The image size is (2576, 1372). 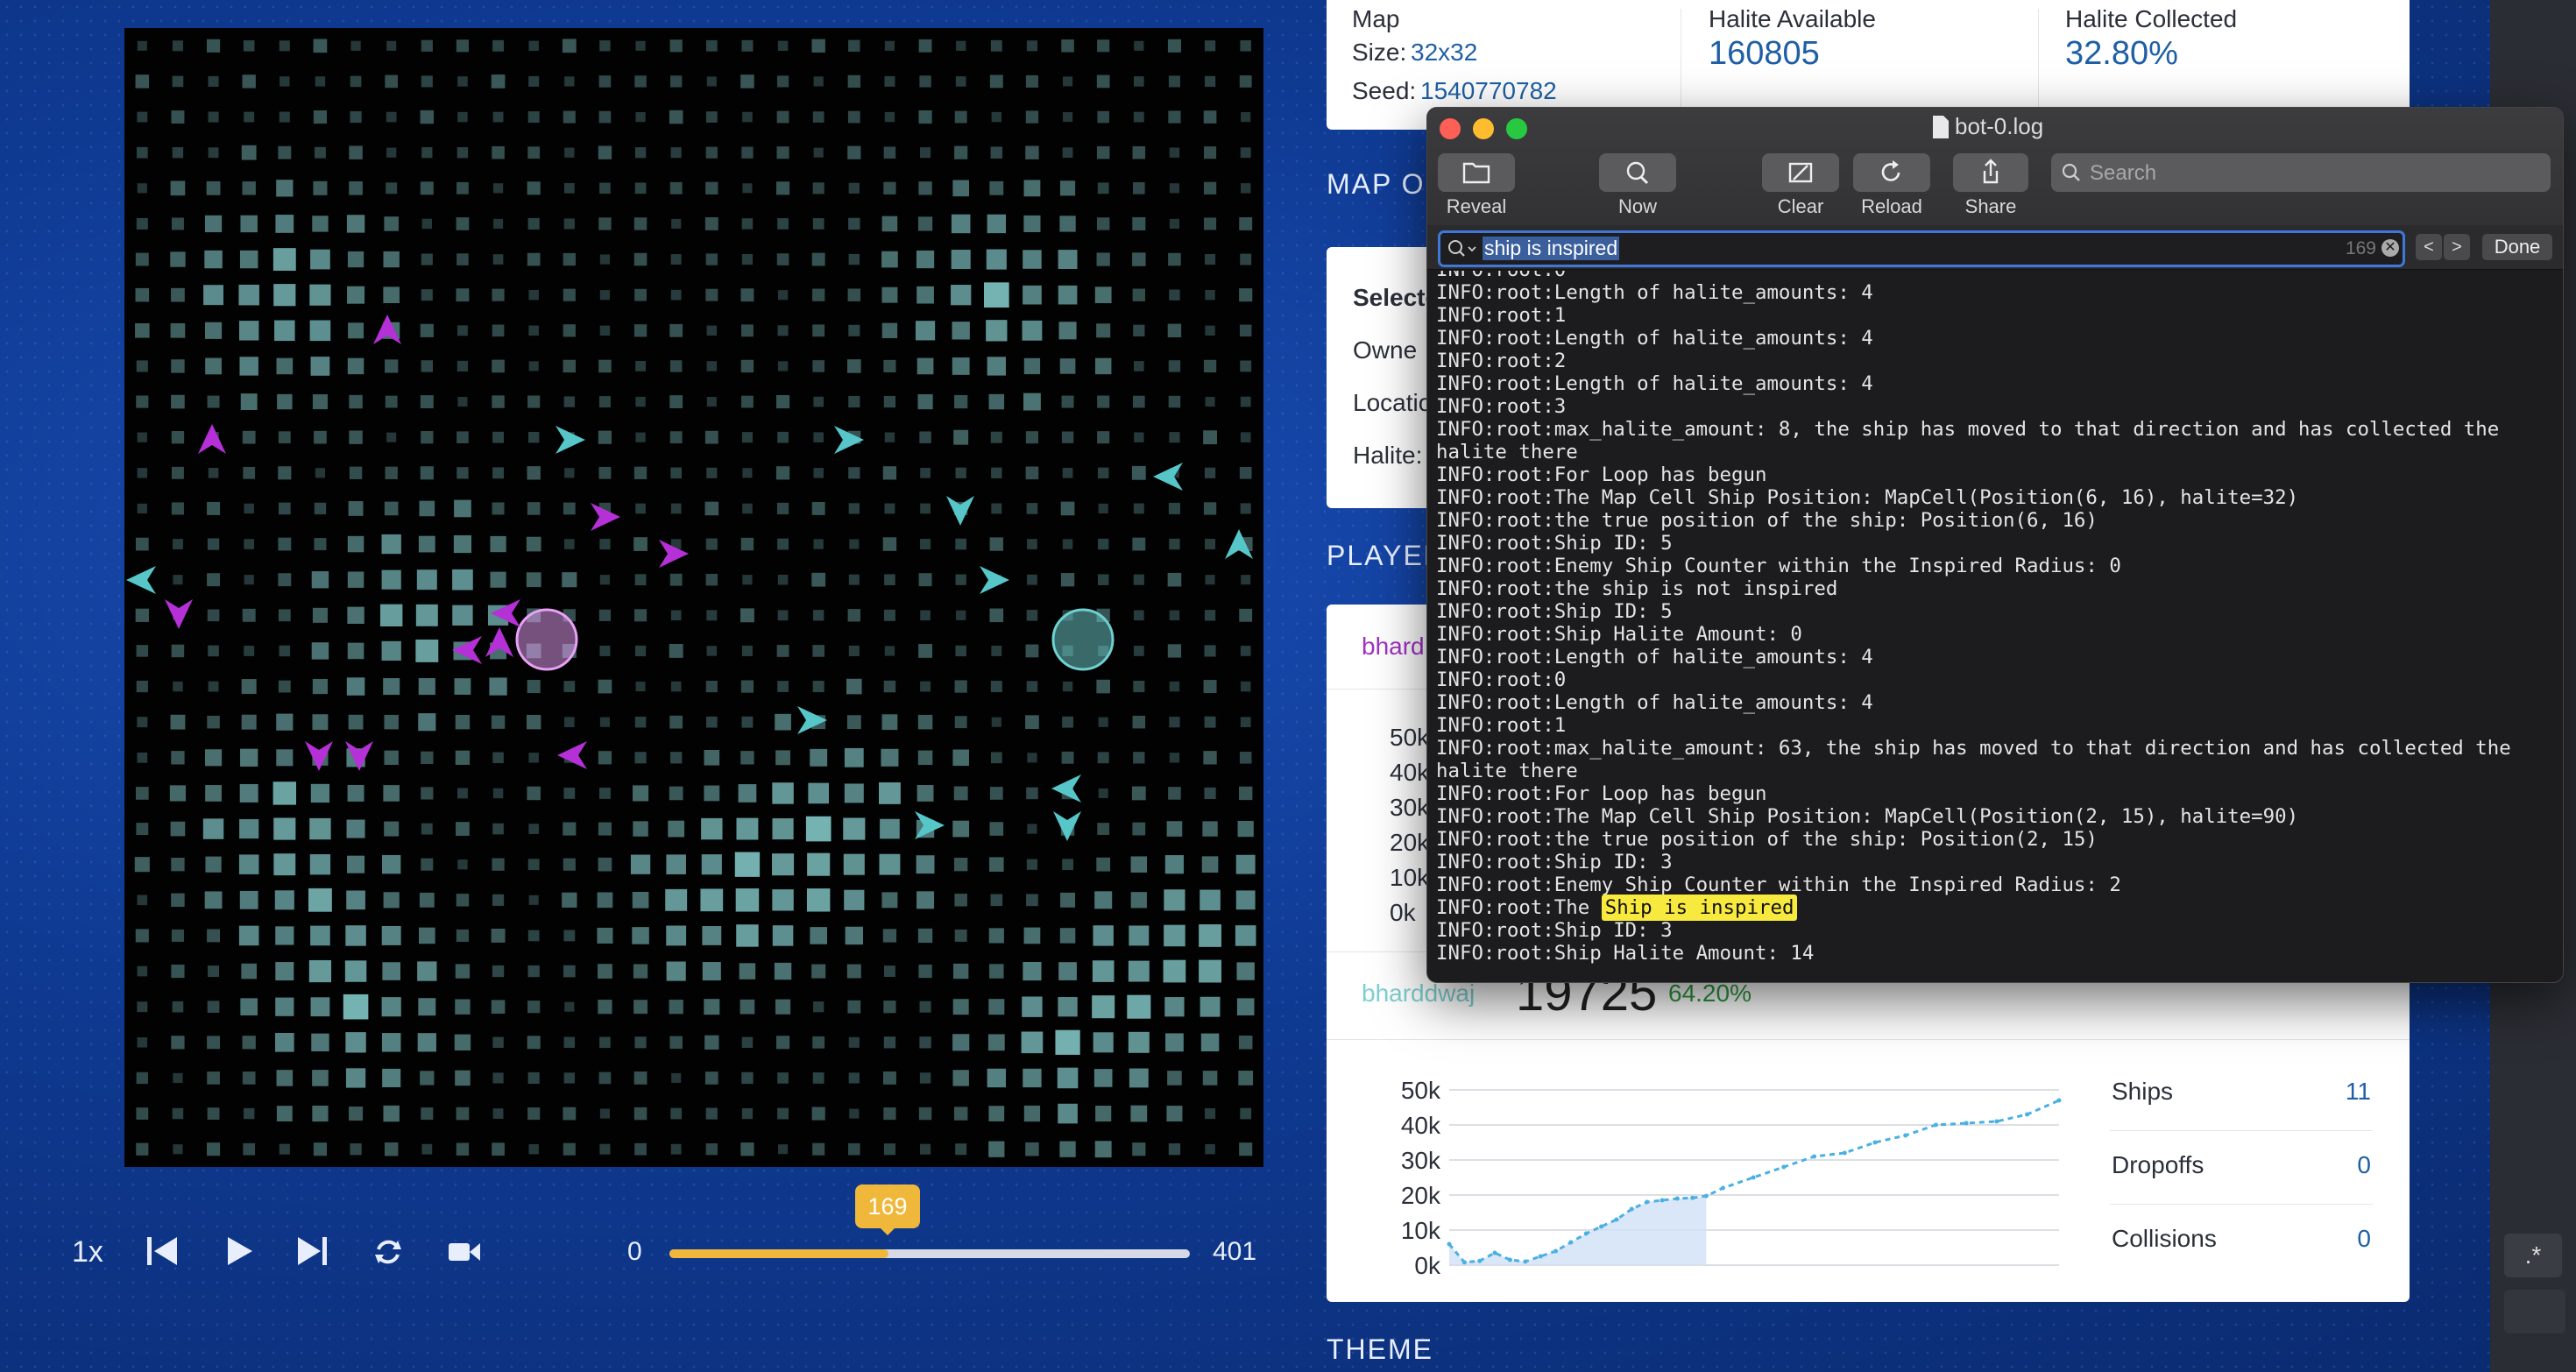 I want to click on log-line: INFO:root:Length of halite_amounts: 4, so click(x=1654, y=703).